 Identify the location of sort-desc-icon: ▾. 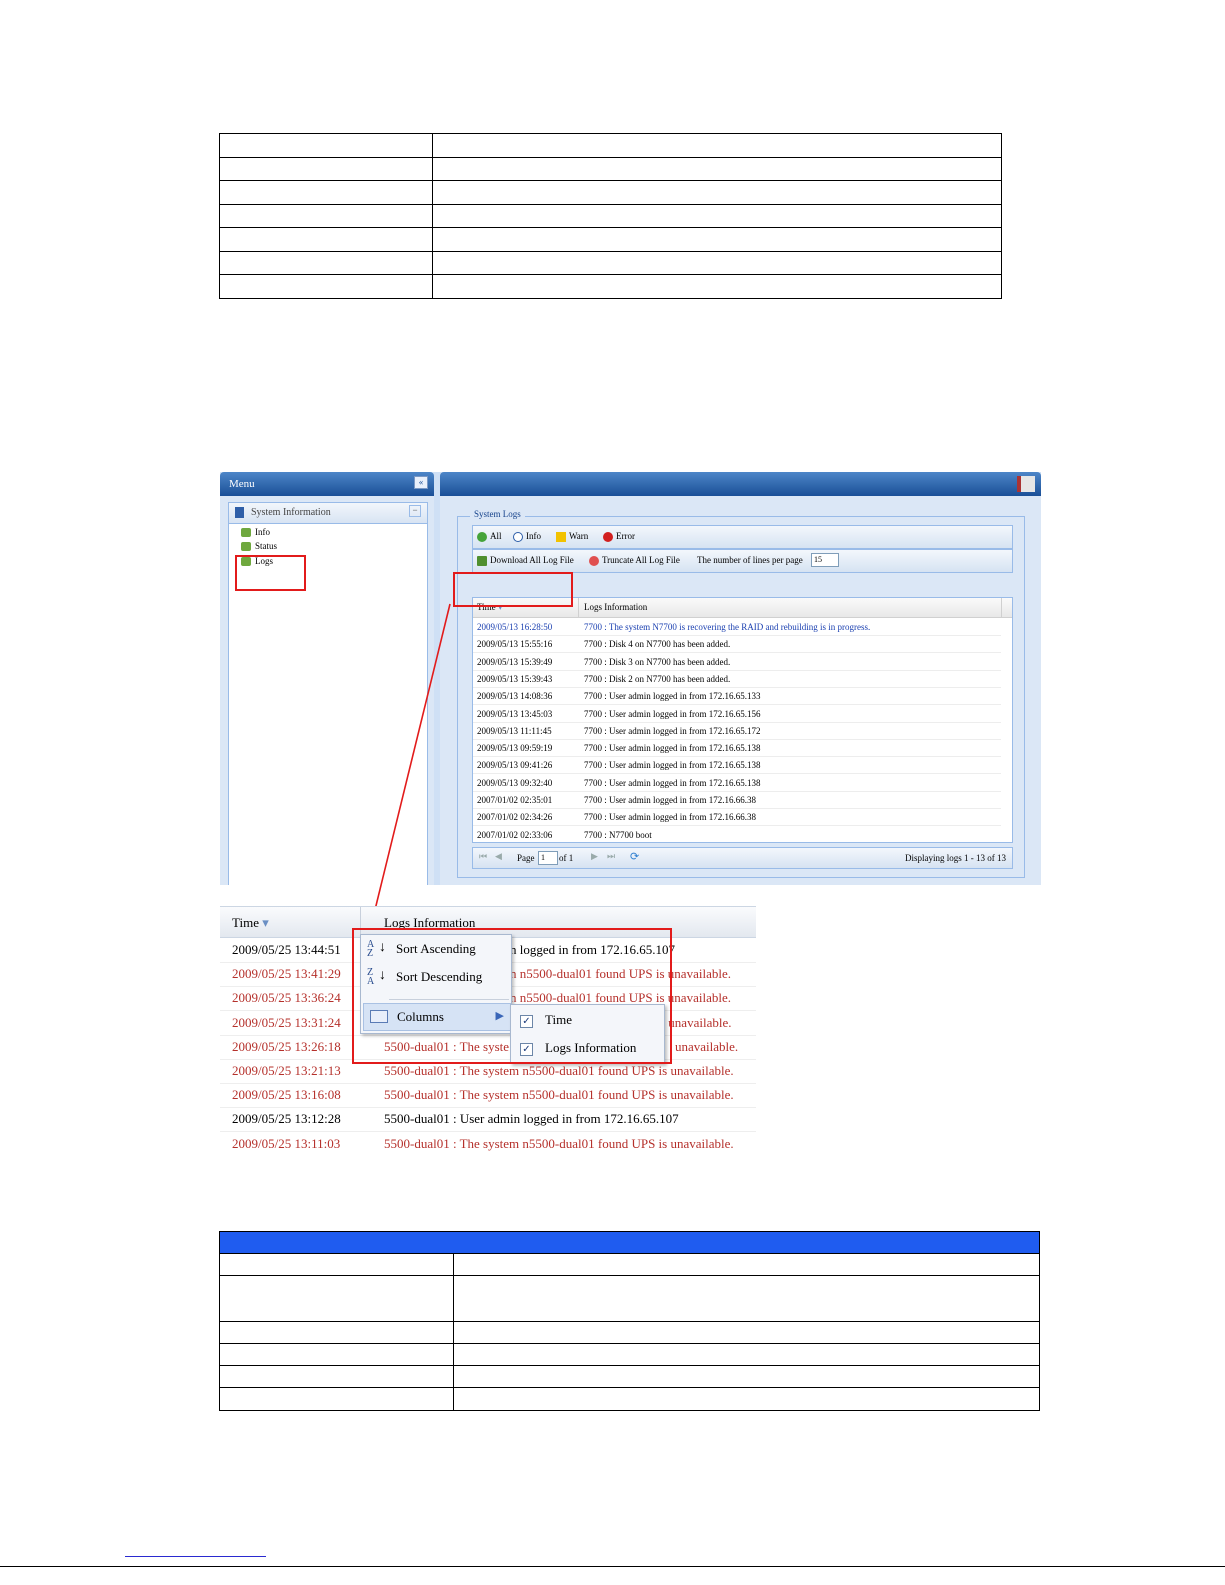
(265, 922).